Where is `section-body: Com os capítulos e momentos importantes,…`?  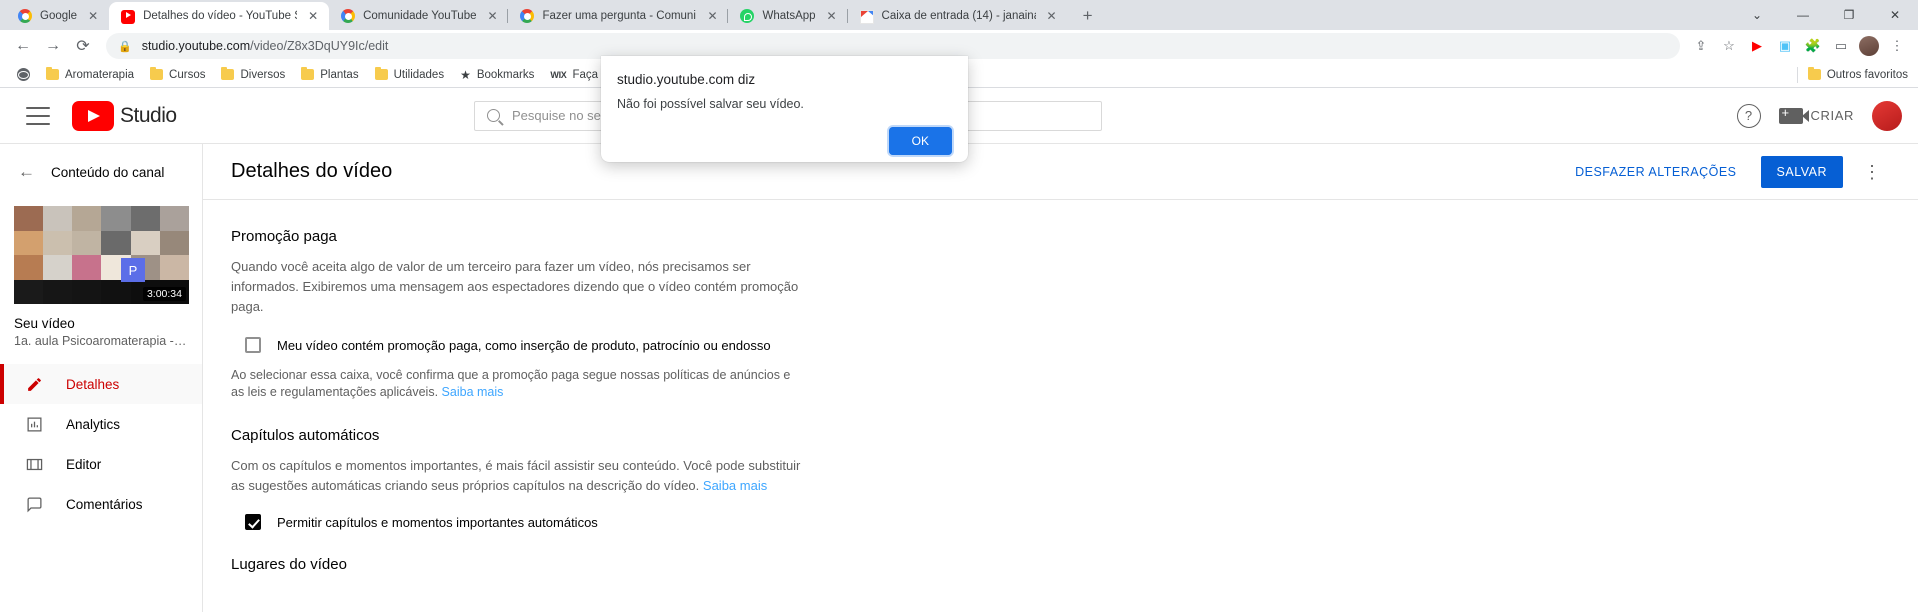 section-body: Com os capítulos e momentos importantes,… is located at coordinates (516, 476).